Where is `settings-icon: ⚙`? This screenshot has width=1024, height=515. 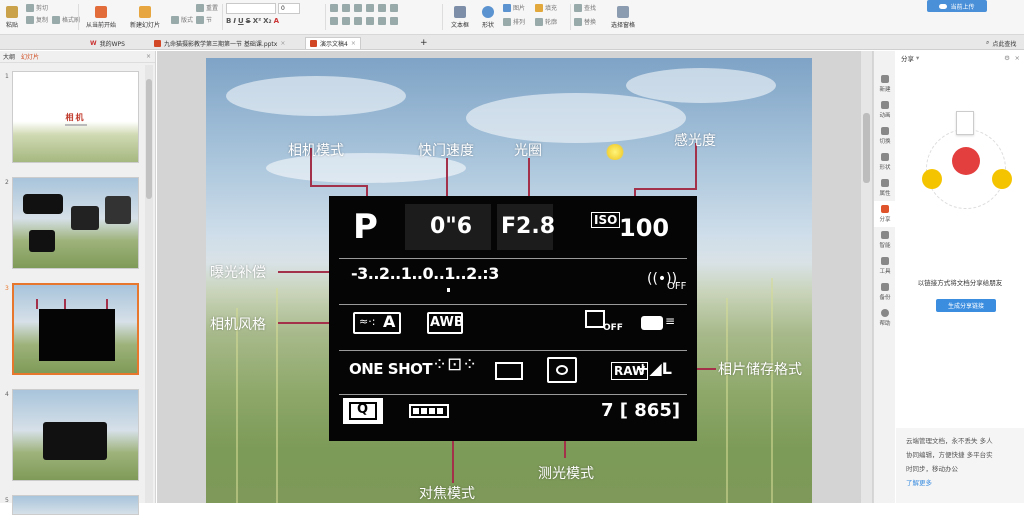 settings-icon: ⚙ is located at coordinates (1007, 58).